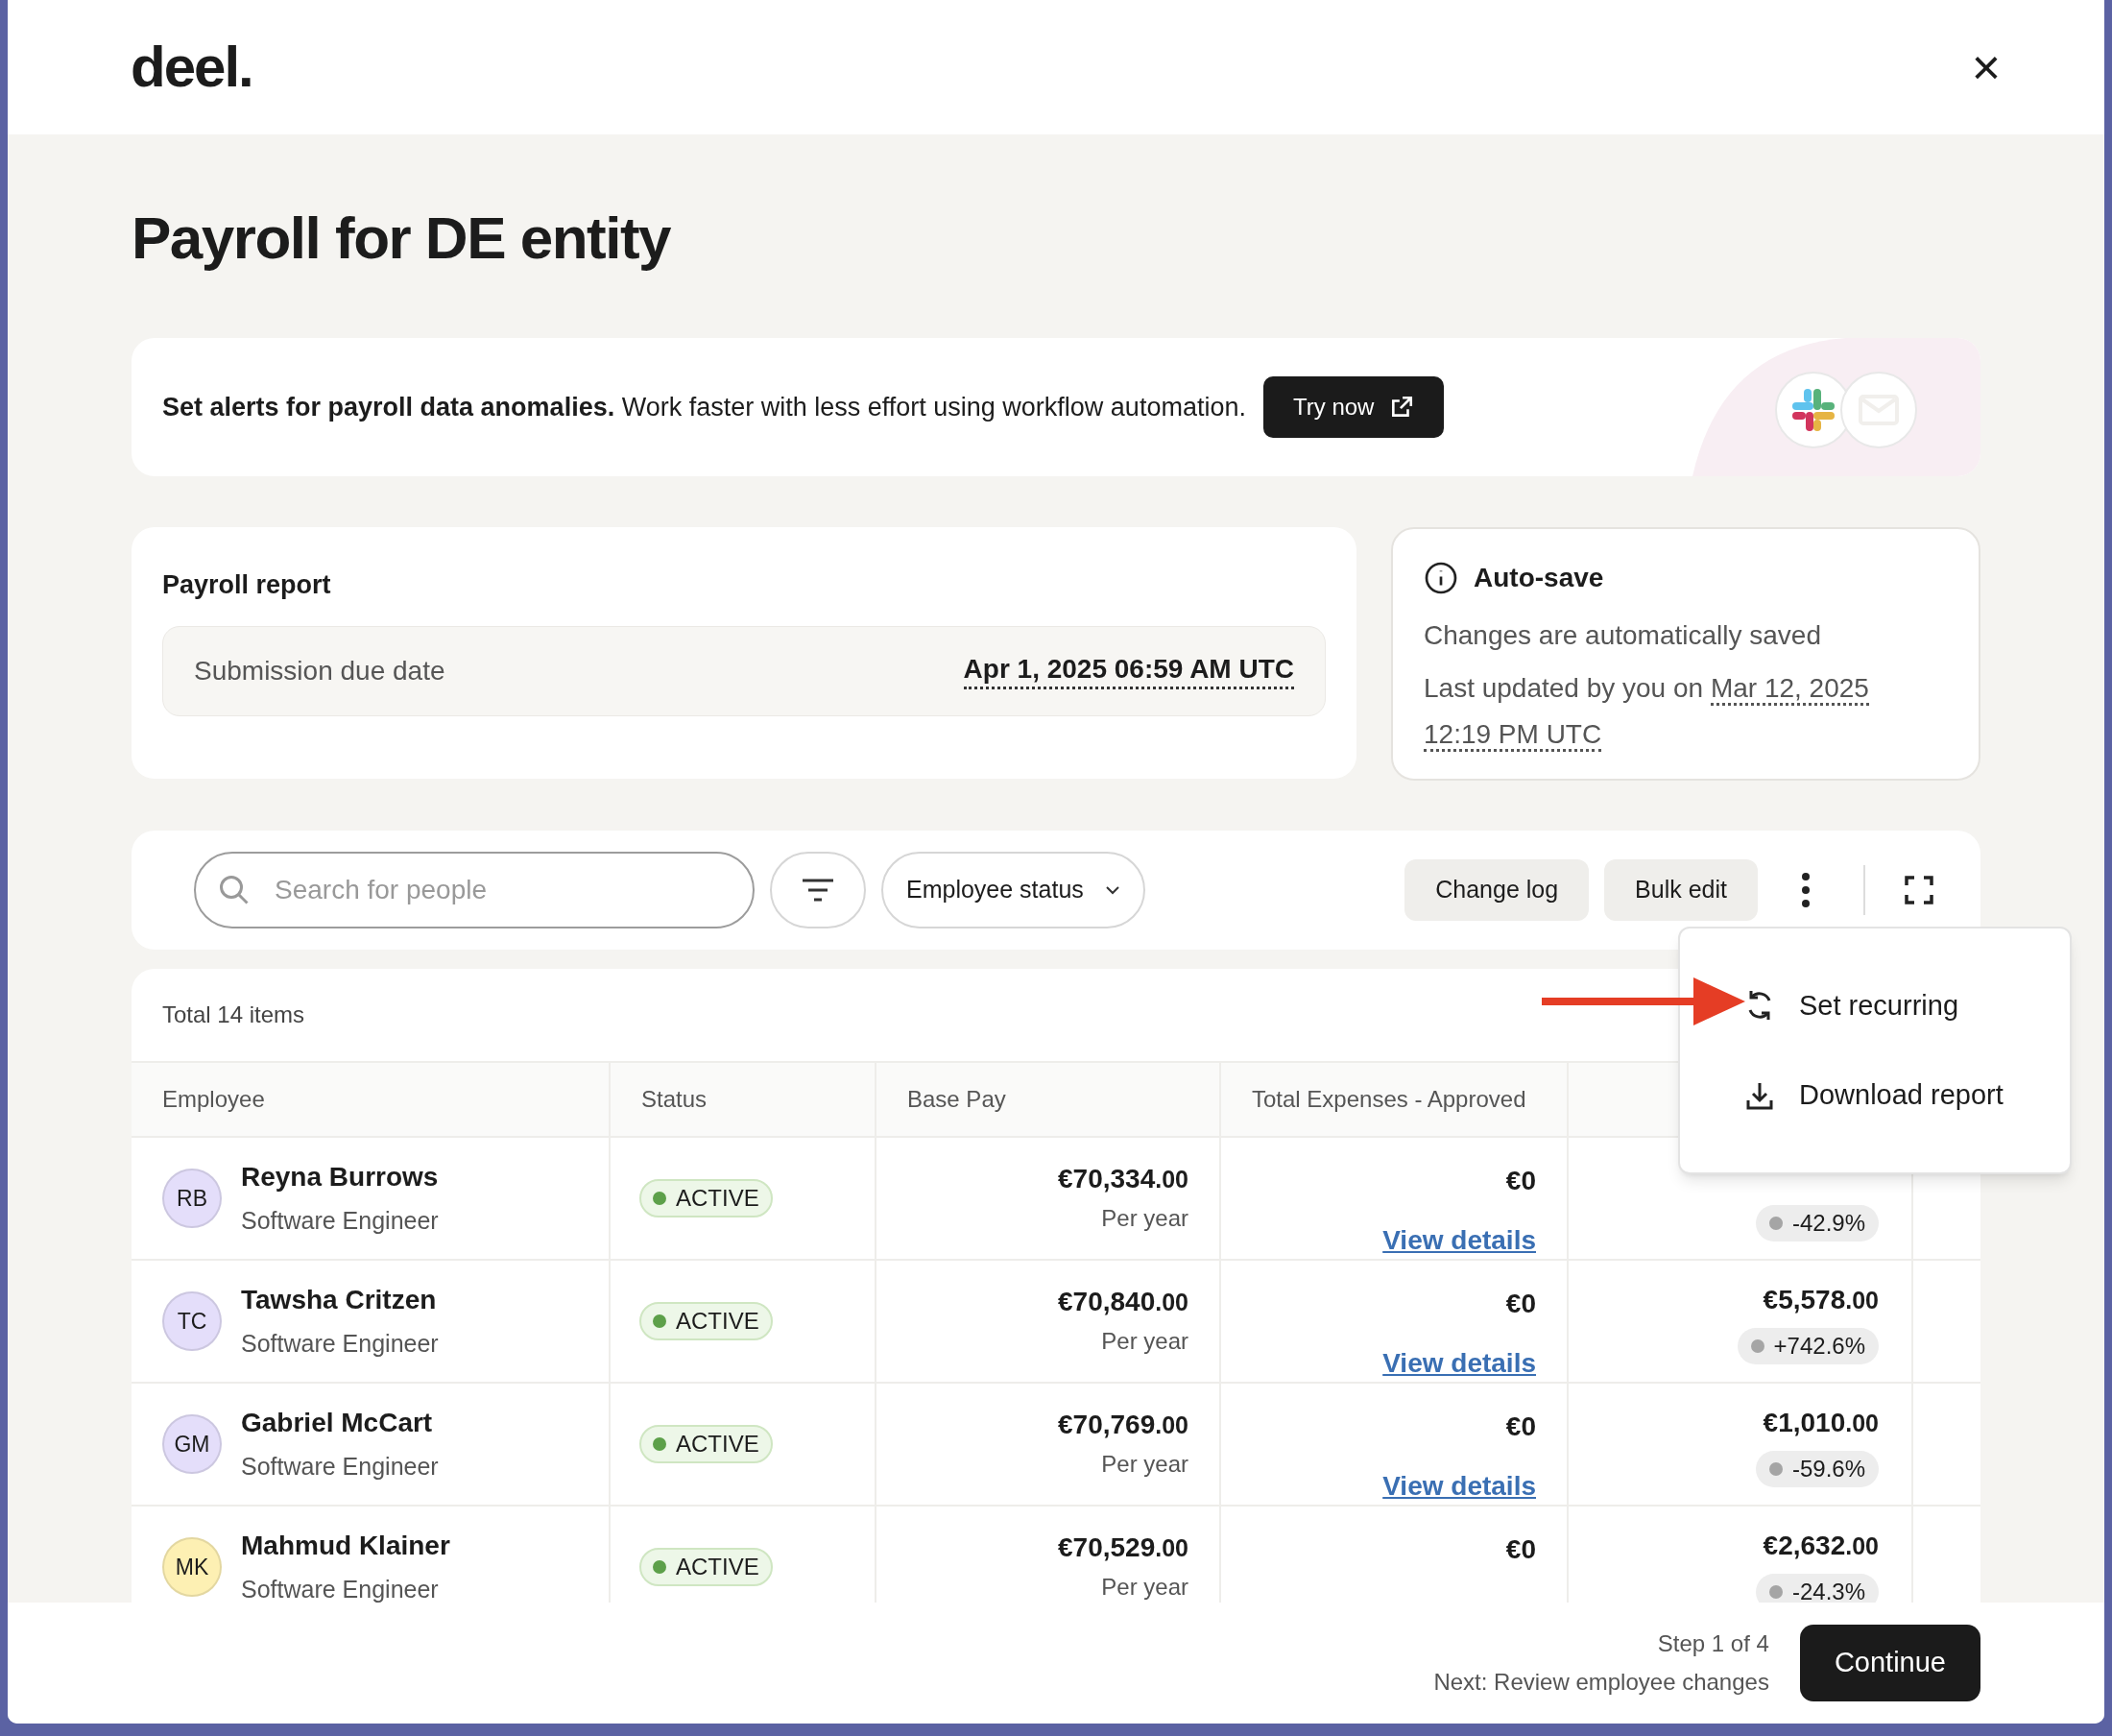  I want to click on change-badge: +742.6%, so click(1808, 1346).